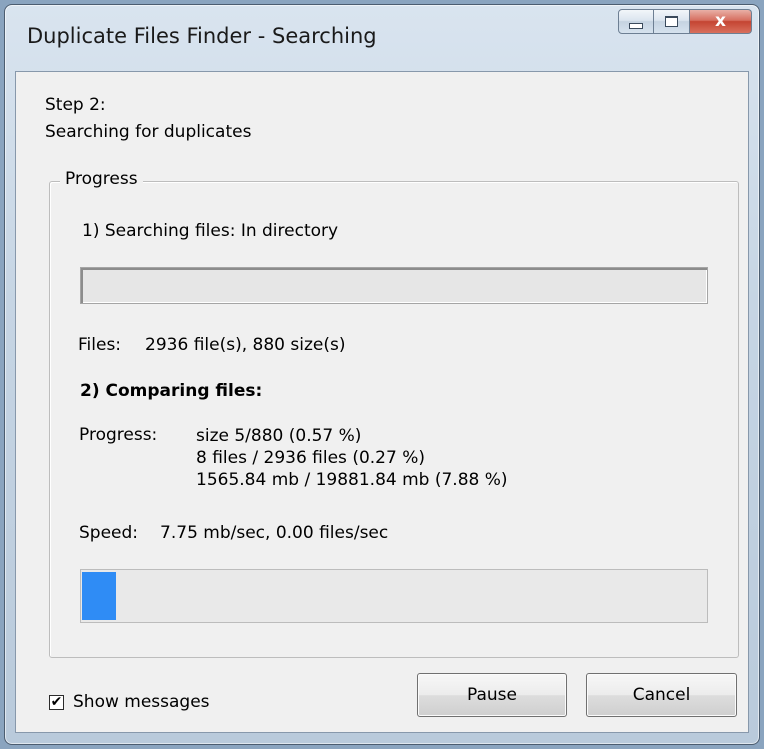 This screenshot has width=764, height=749. What do you see at coordinates (245, 345) in the screenshot?
I see `files-value: 2936 file(s), 880 size(s)` at bounding box center [245, 345].